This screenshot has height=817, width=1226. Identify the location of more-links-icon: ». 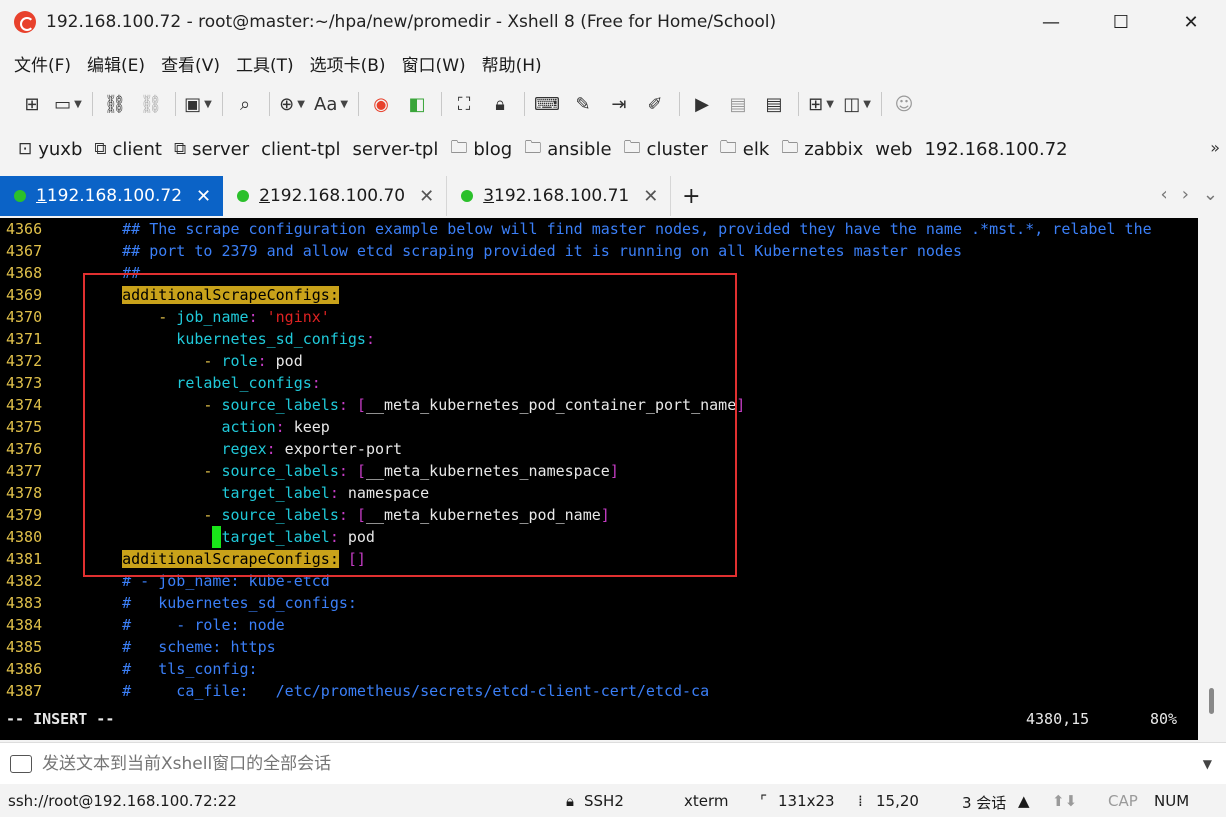
(1215, 147).